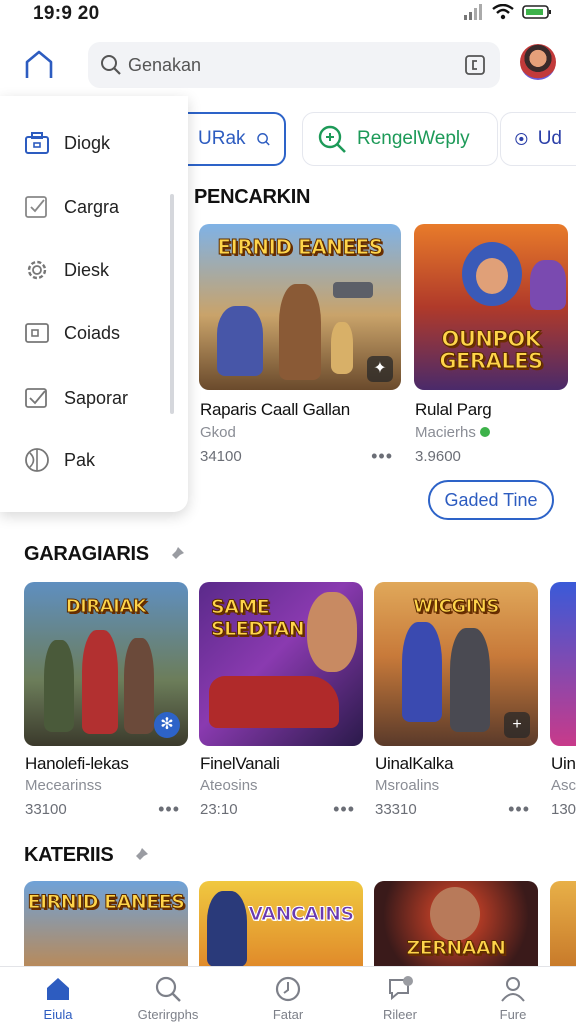 The width and height of the screenshot is (576, 1024). What do you see at coordinates (521, 139) in the screenshot?
I see `compass-icon` at bounding box center [521, 139].